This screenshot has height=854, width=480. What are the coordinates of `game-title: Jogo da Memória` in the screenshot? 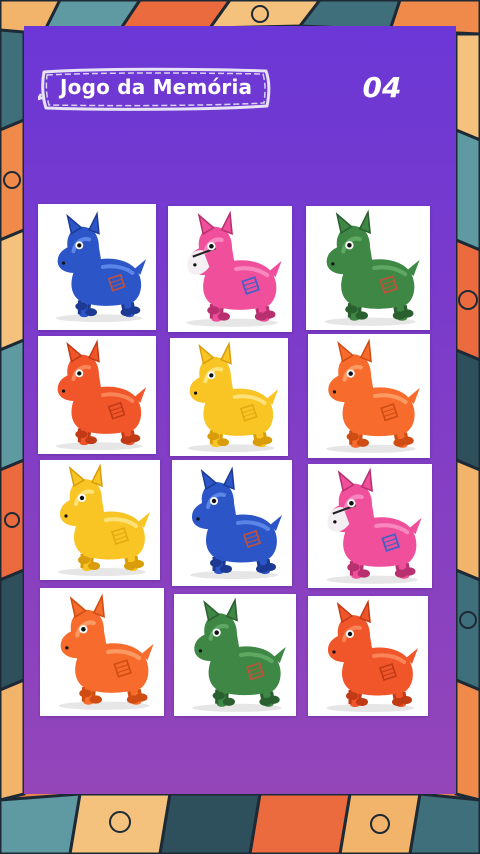 It's located at (156, 87).